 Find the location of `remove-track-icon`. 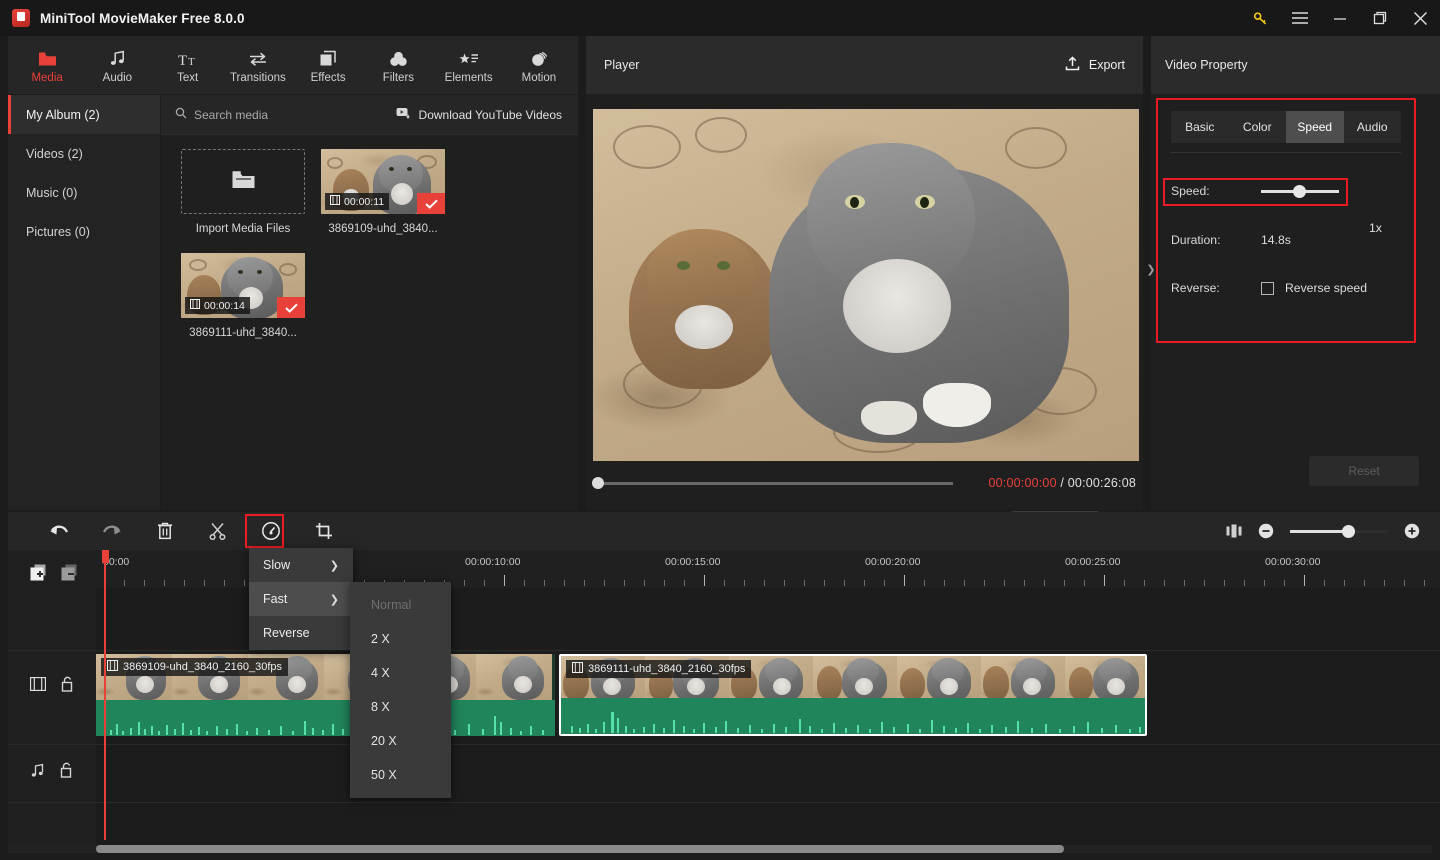

remove-track-icon is located at coordinates (69, 575).